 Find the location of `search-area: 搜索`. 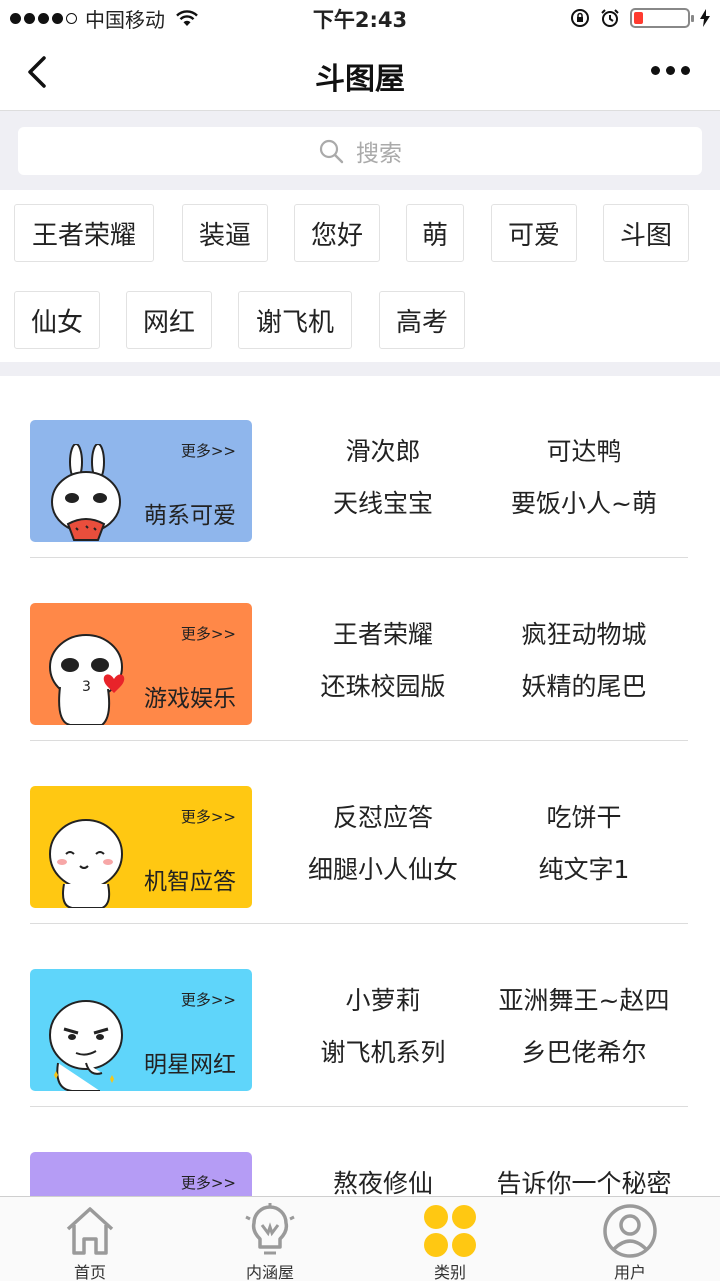

search-area: 搜索 is located at coordinates (360, 150).